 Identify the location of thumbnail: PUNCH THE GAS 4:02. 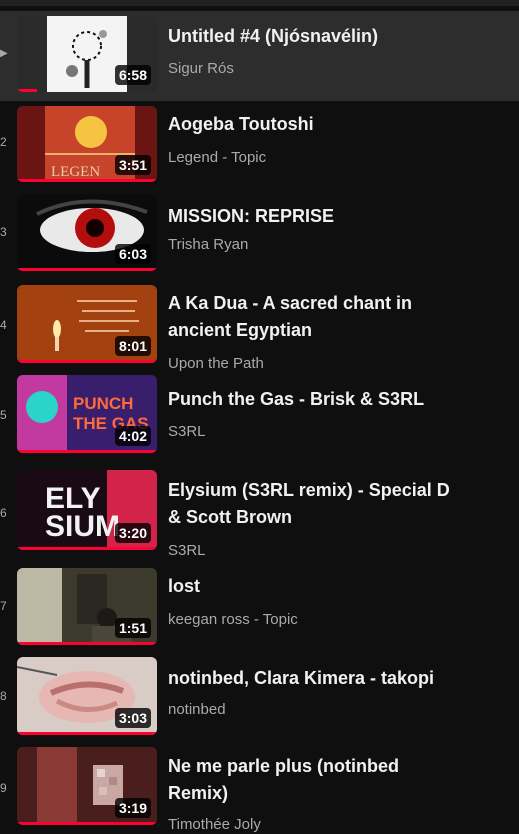
(87, 414).